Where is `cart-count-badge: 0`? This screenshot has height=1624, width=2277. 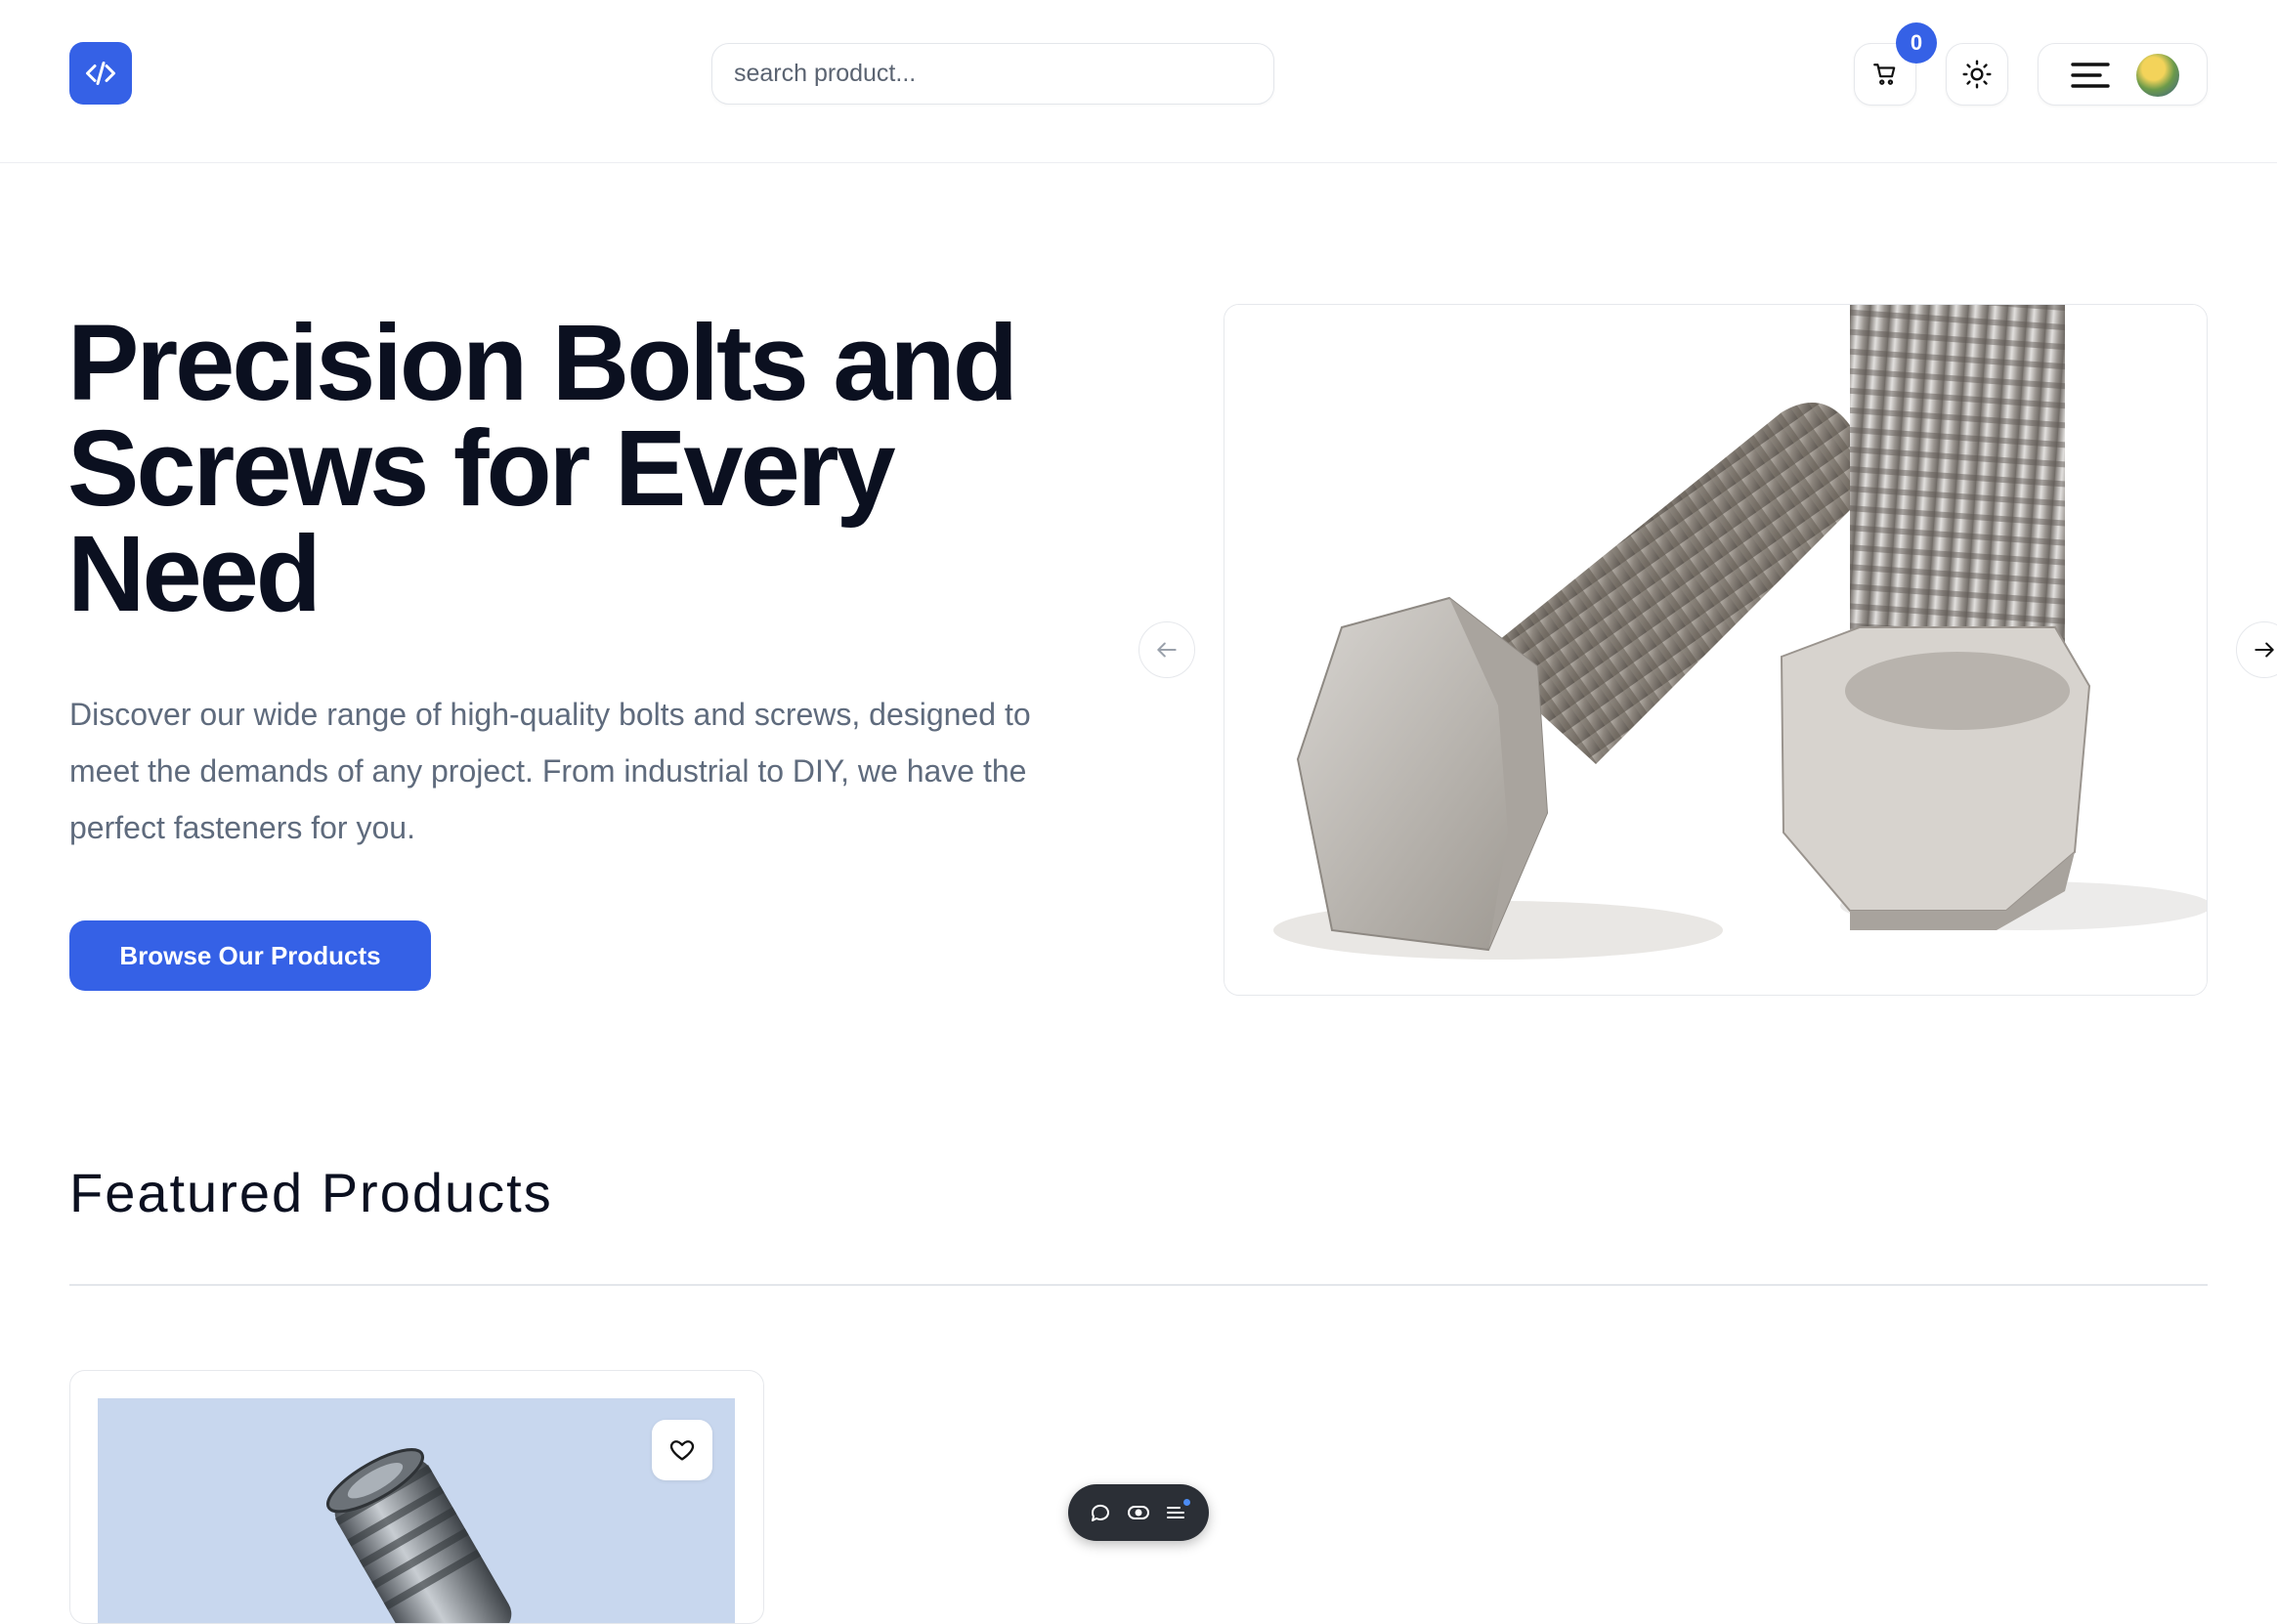 cart-count-badge: 0 is located at coordinates (1917, 43).